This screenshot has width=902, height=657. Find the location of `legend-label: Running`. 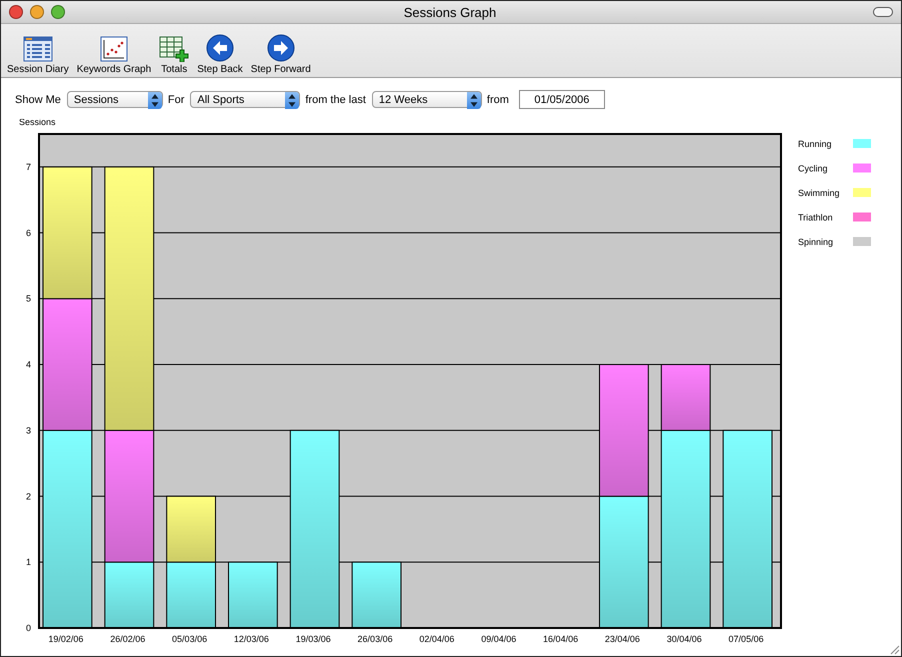

legend-label: Running is located at coordinates (815, 144).